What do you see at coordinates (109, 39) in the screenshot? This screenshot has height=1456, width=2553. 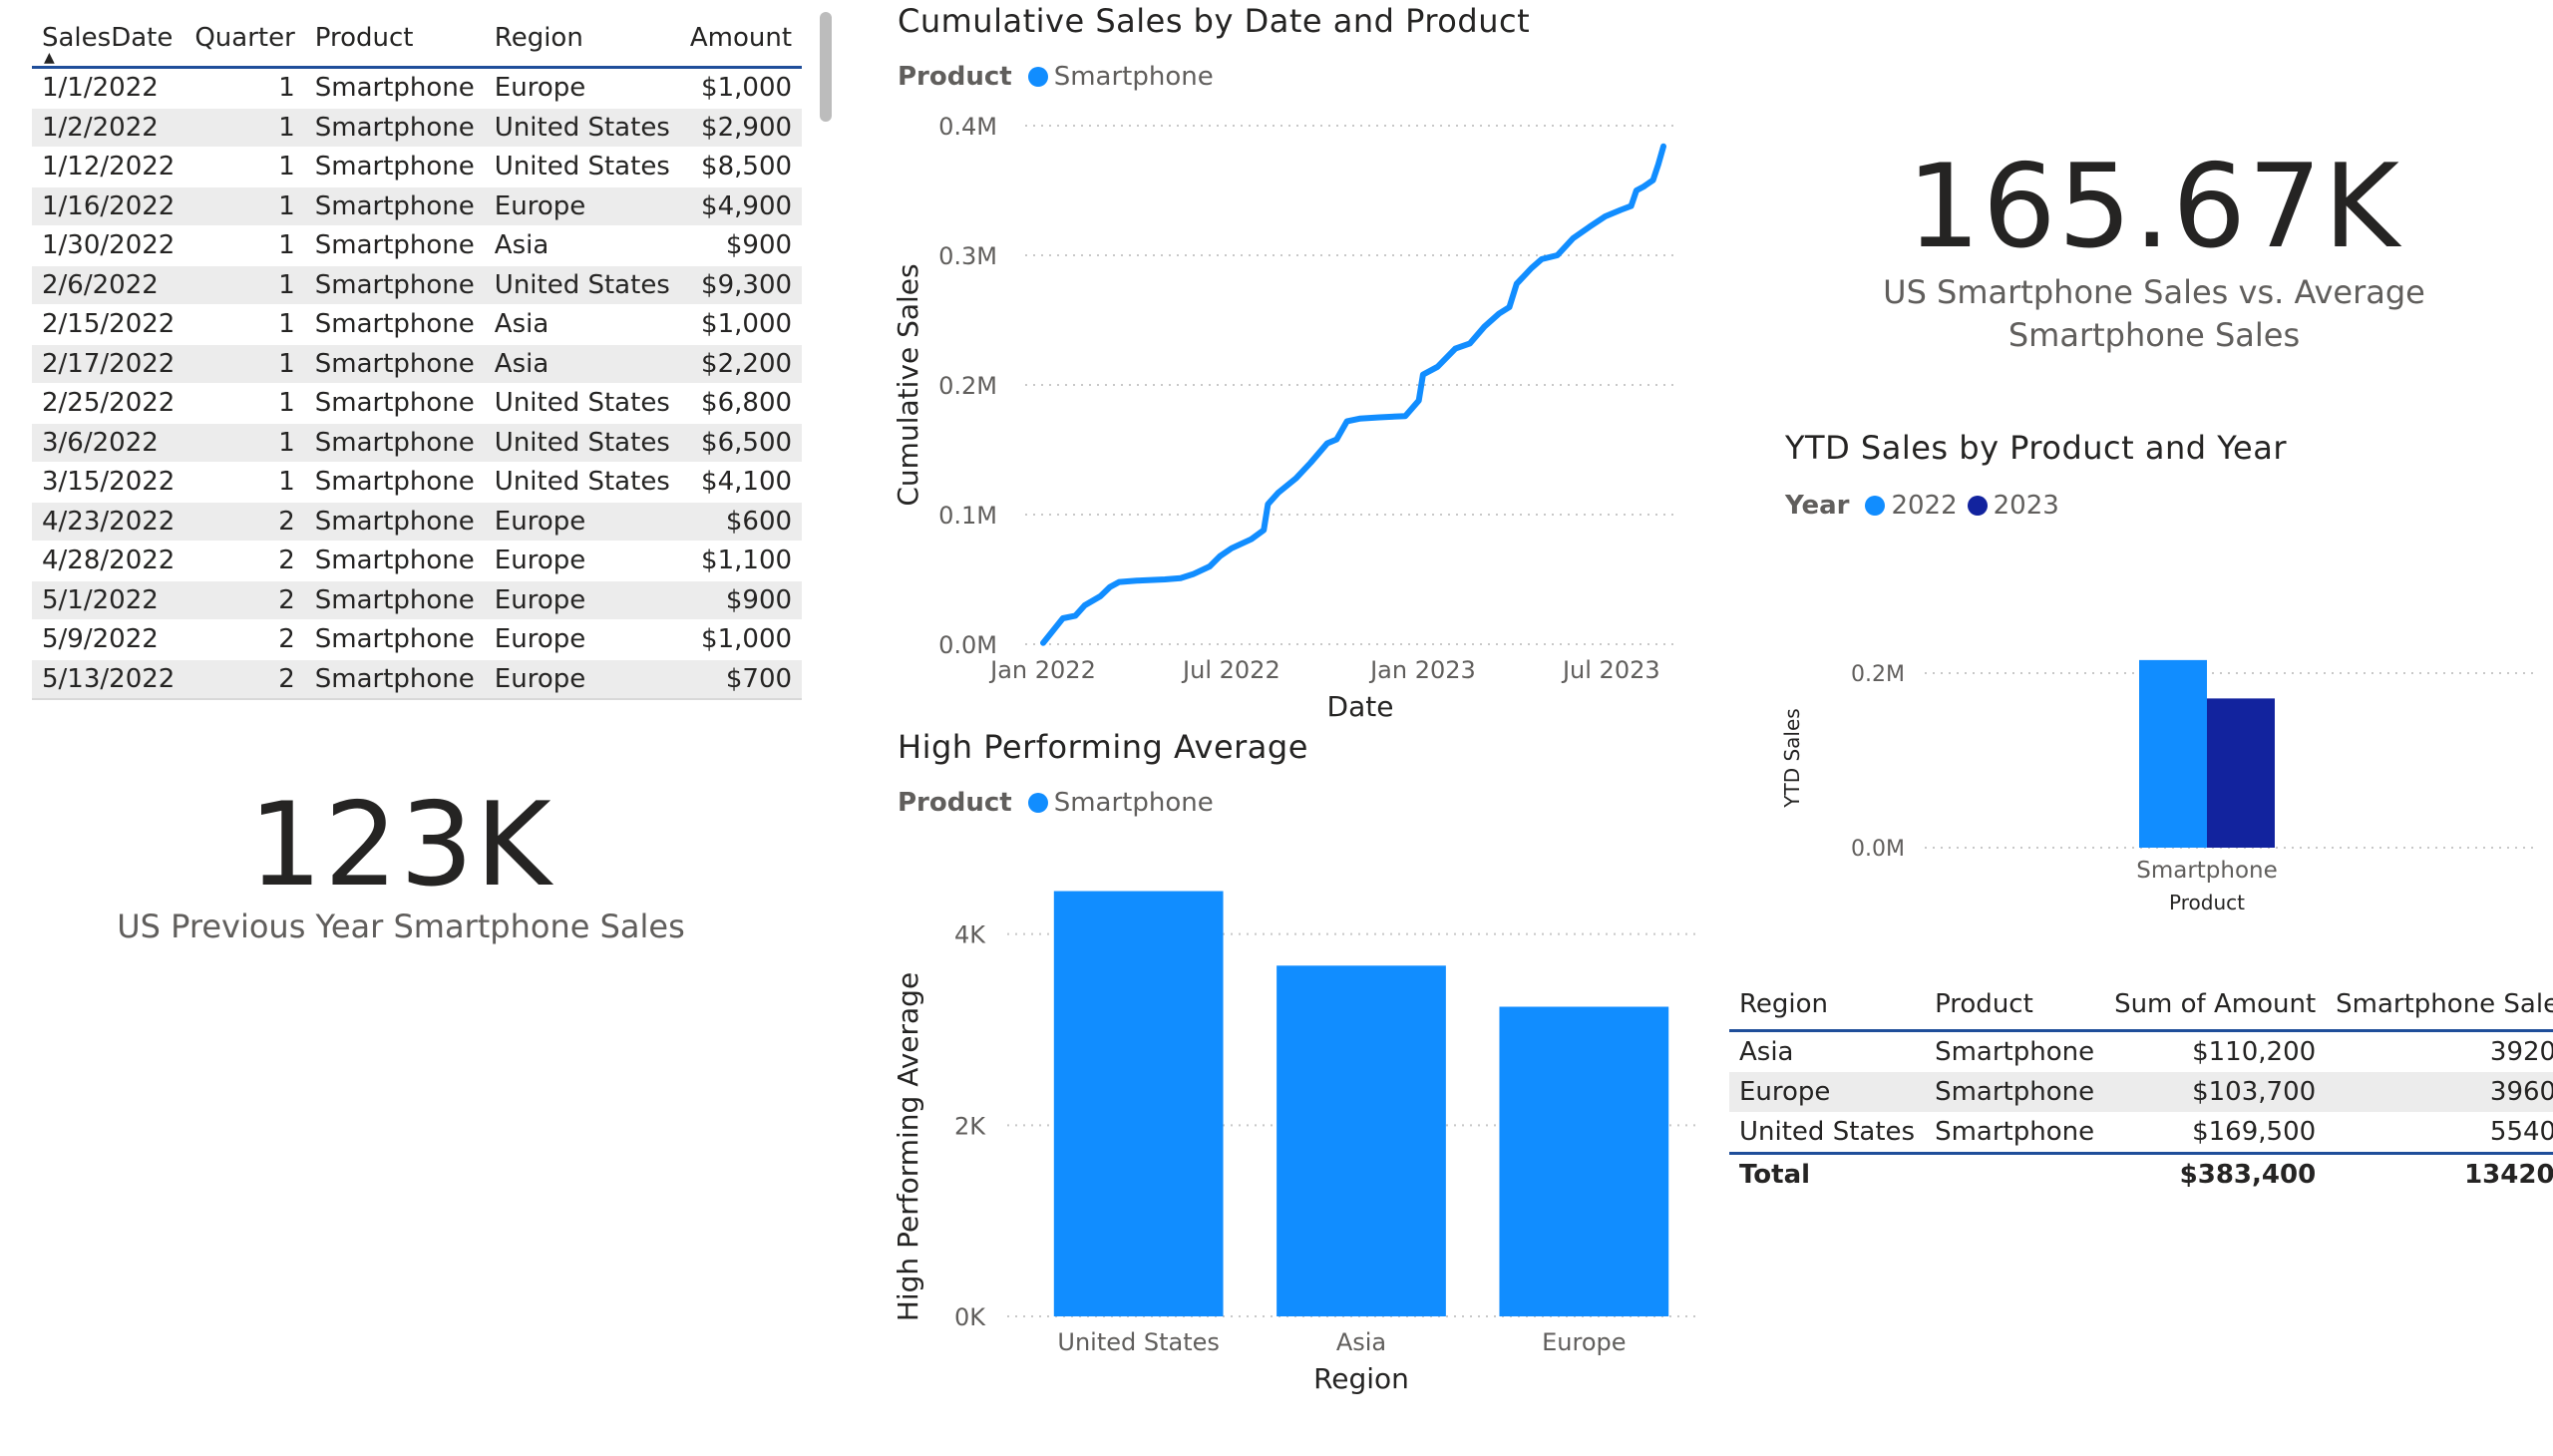 I see `column-header-salesdate: SalesDate ▲` at bounding box center [109, 39].